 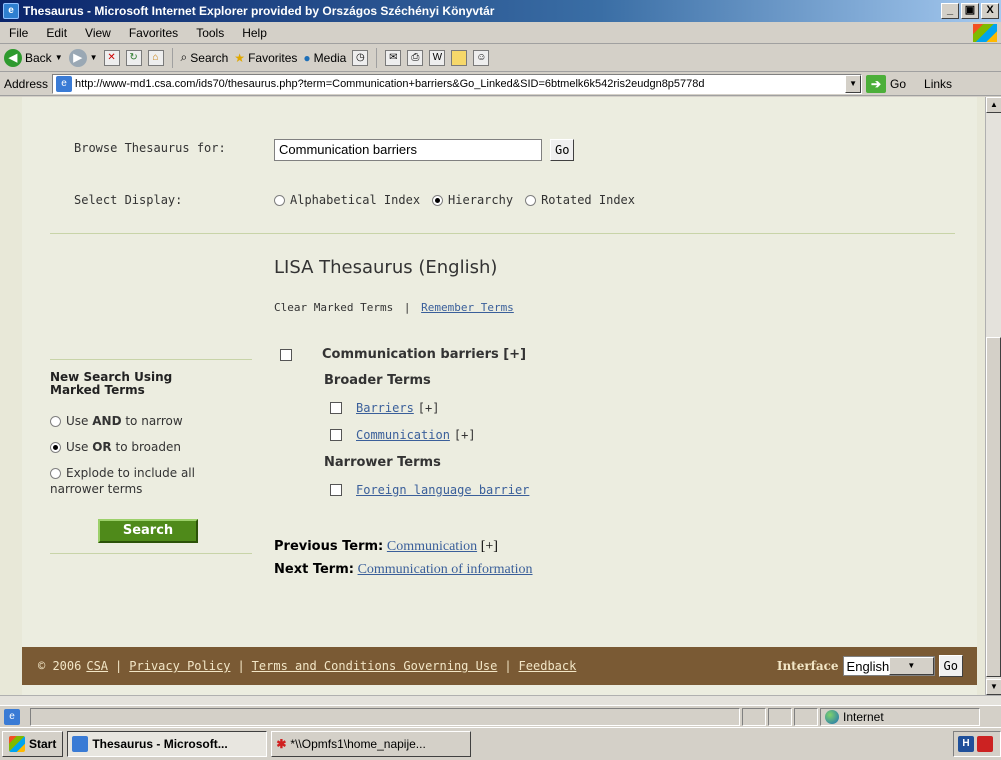 I want to click on vertical-scrollbar: ▲ ▼, so click(x=993, y=396).